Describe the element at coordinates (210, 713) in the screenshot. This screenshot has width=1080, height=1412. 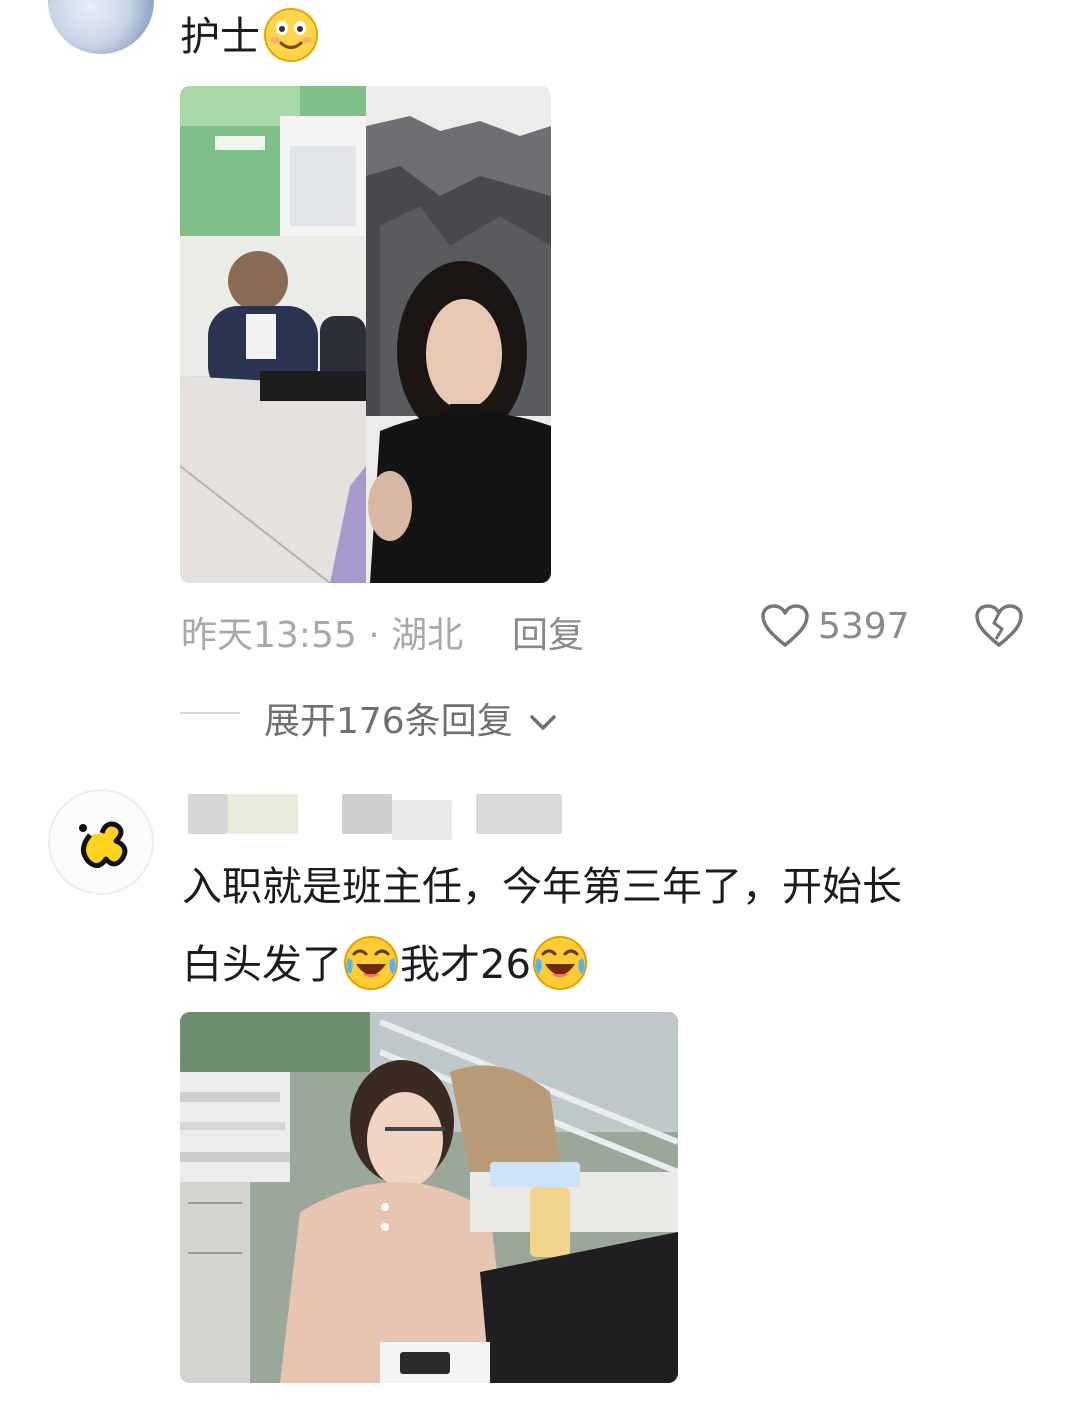
I see `expand-divider` at that location.